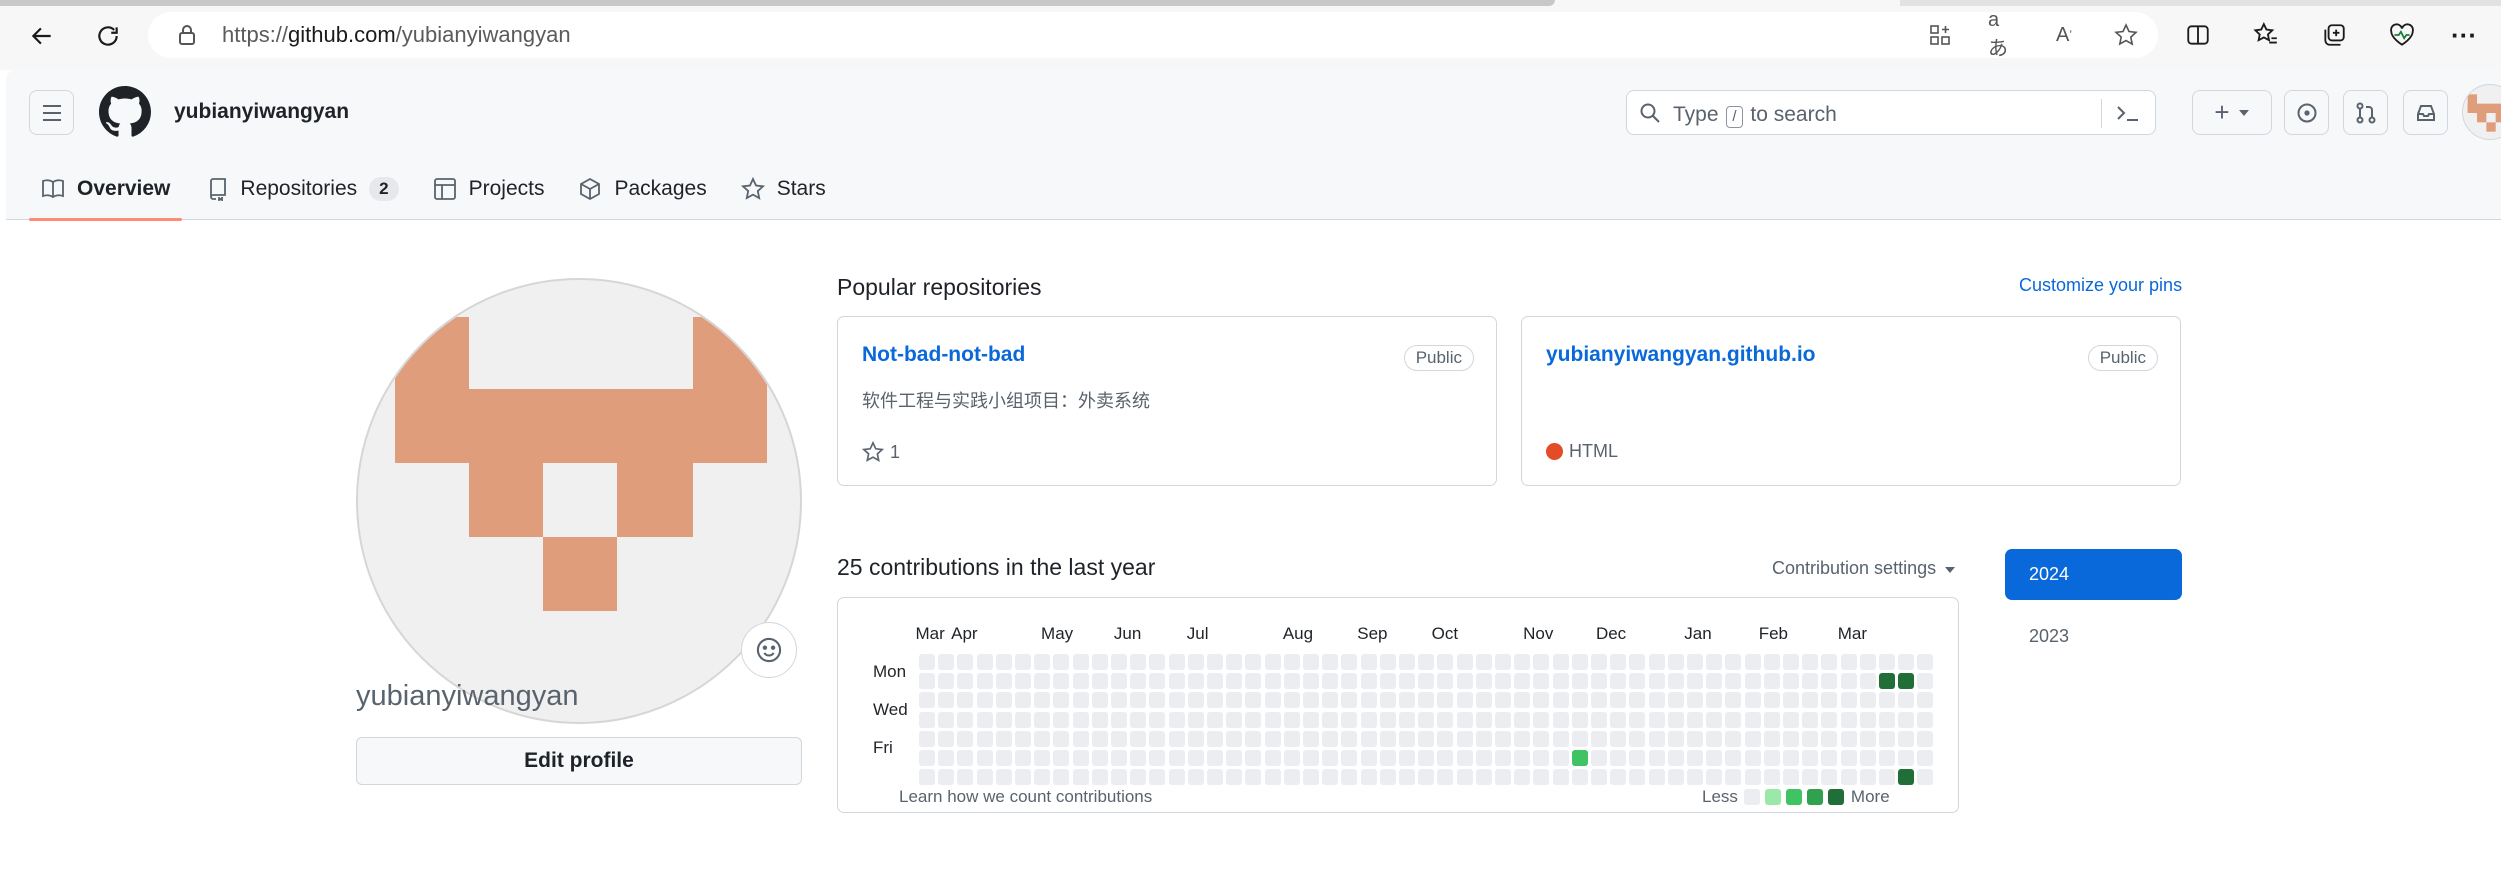 The height and width of the screenshot is (881, 2501). I want to click on url-text: https://github.com/yubianyiwangyan, so click(396, 35).